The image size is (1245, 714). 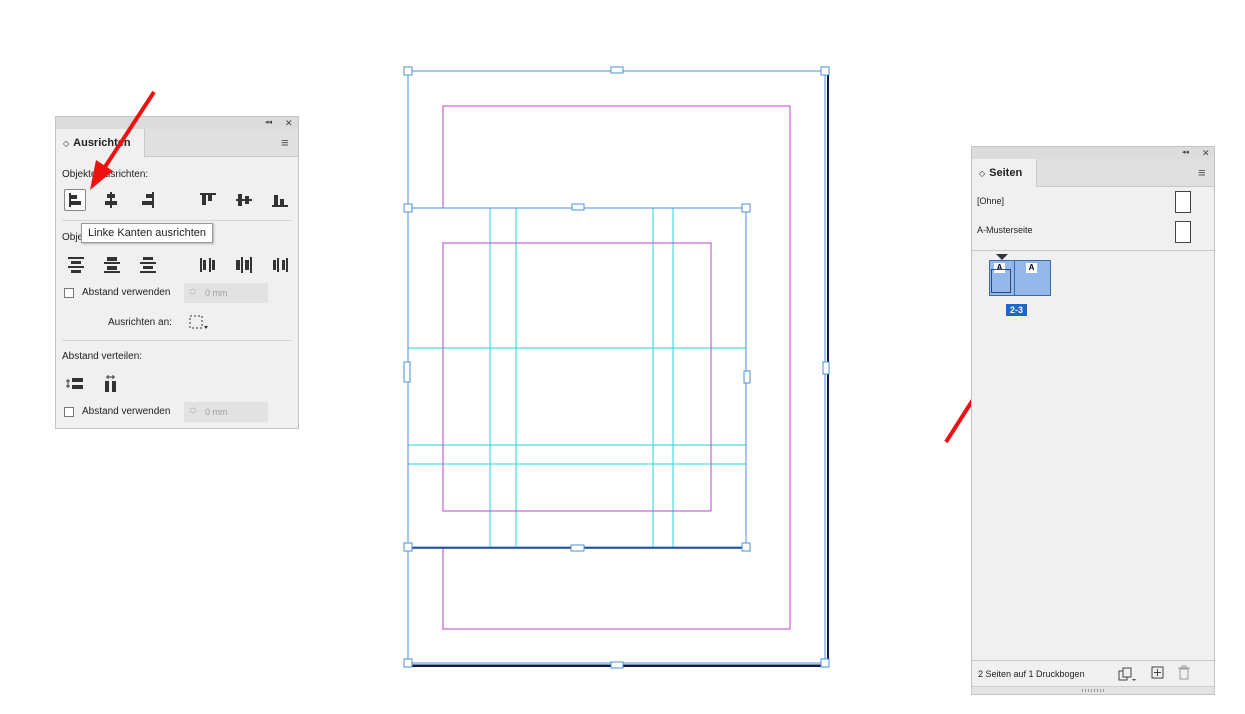 What do you see at coordinates (1032, 278) in the screenshot?
I see `page-thumb-3: A` at bounding box center [1032, 278].